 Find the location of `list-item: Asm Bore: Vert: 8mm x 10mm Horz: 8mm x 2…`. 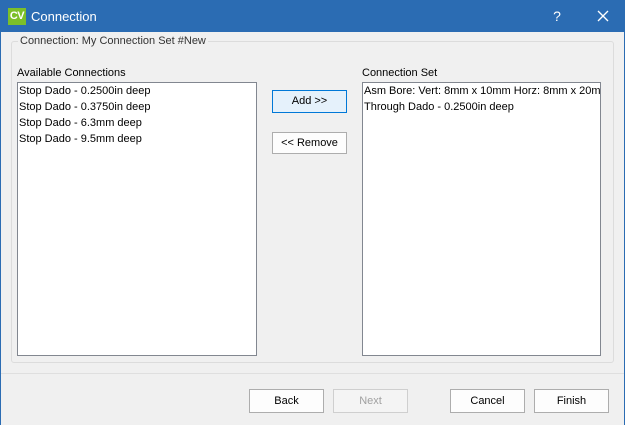

list-item: Asm Bore: Vert: 8mm x 10mm Horz: 8mm x 2… is located at coordinates (481, 91).